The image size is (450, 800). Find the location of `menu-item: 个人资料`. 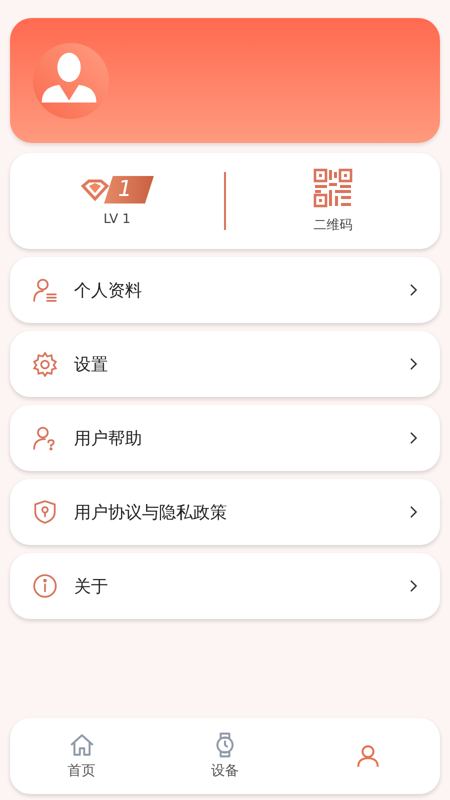

menu-item: 个人资料 is located at coordinates (225, 290).